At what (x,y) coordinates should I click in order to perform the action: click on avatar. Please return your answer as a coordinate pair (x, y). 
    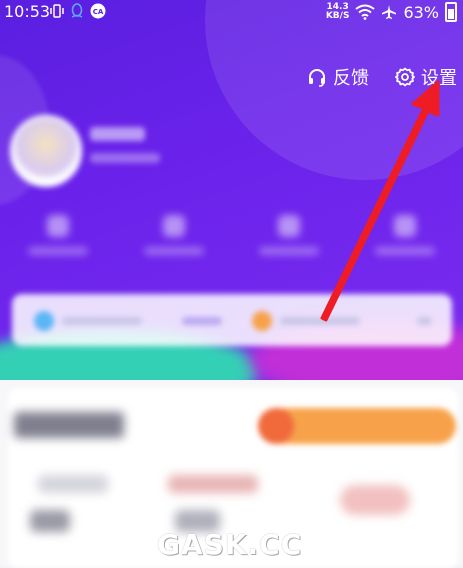
    Looking at the image, I should click on (46, 151).